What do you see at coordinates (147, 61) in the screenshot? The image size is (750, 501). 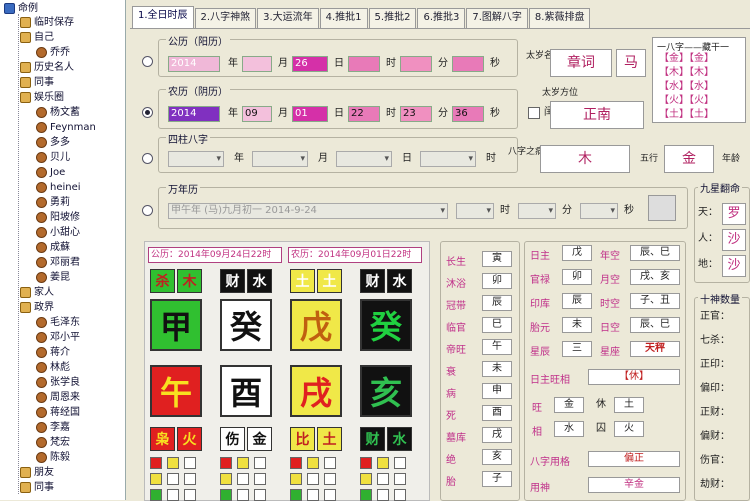 I see `solar-radio` at bounding box center [147, 61].